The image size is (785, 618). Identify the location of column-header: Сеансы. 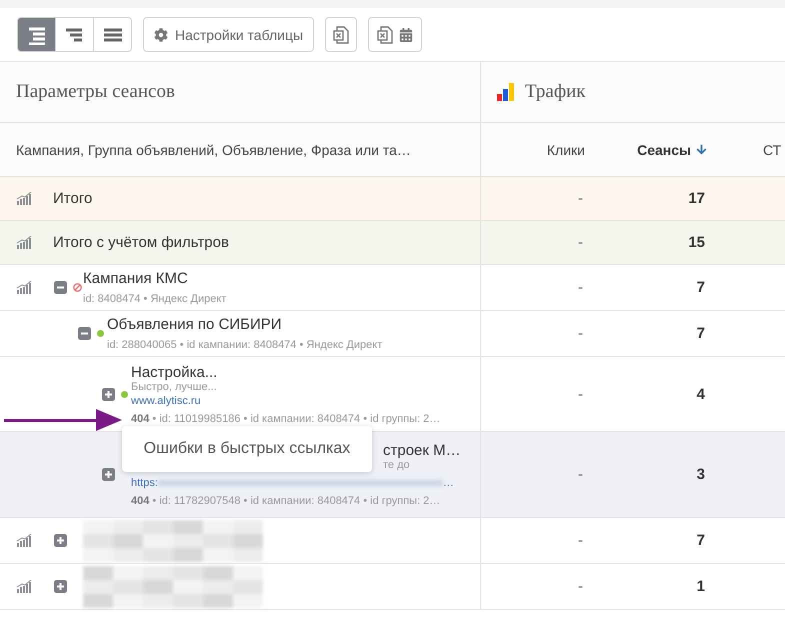
(672, 150).